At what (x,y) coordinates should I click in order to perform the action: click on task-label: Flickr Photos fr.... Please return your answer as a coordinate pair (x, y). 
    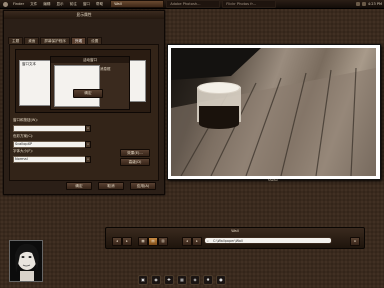
    Looking at the image, I should click on (241, 4).